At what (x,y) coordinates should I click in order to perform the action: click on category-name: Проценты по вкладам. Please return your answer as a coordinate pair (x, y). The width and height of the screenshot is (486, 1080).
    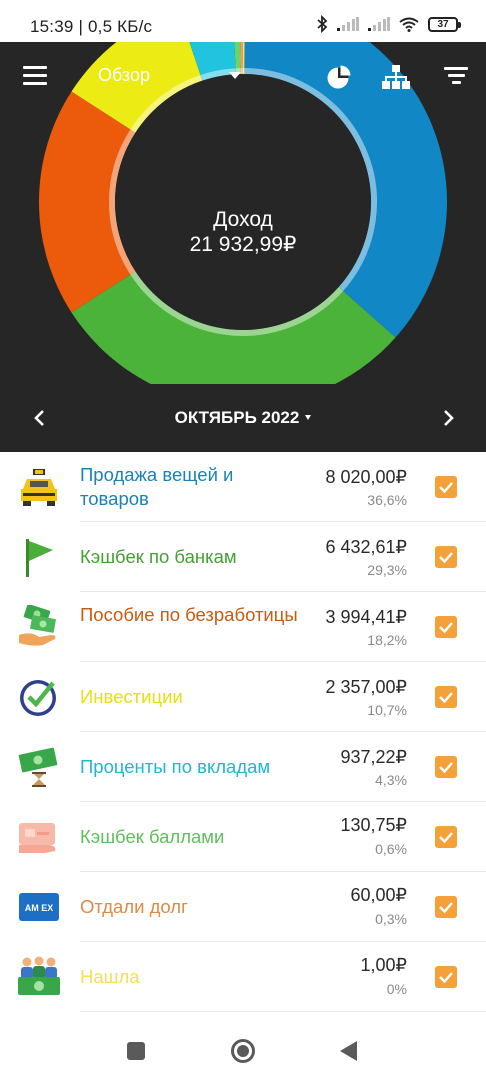
    Looking at the image, I should click on (175, 766).